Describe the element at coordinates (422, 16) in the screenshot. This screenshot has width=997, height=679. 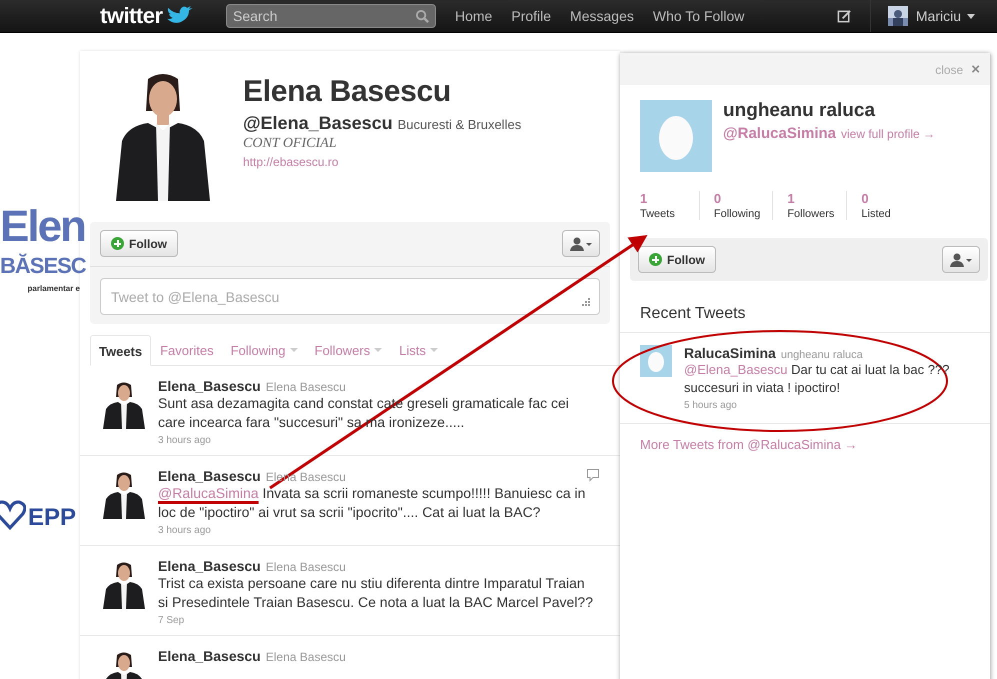
I see `search-icon` at that location.